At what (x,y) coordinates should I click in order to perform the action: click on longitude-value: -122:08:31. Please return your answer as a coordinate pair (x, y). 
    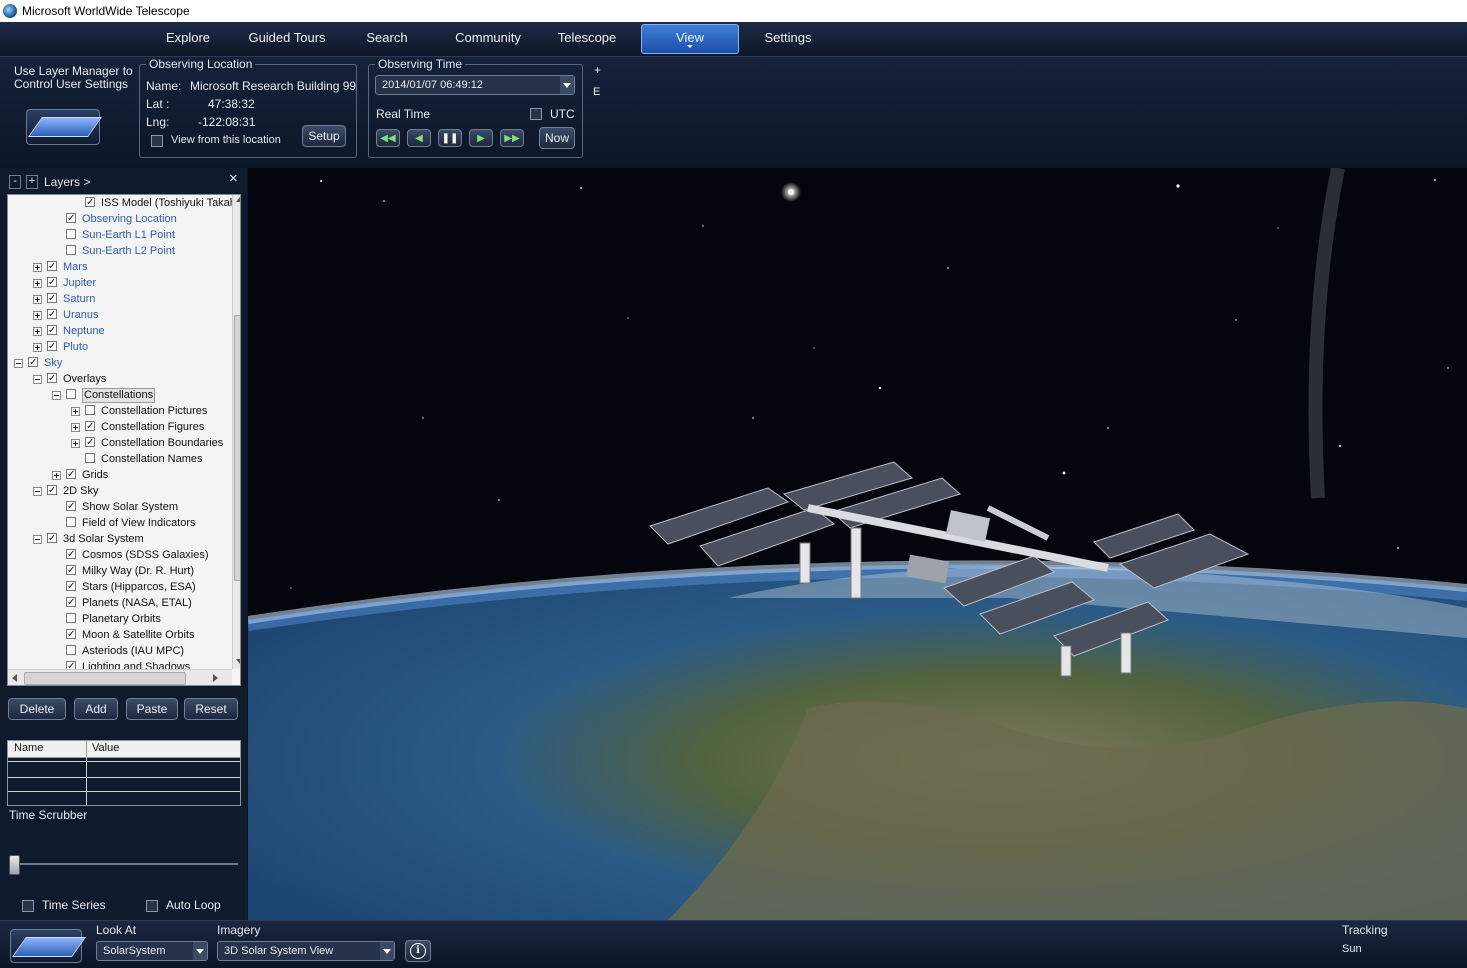
    Looking at the image, I should click on (227, 122).